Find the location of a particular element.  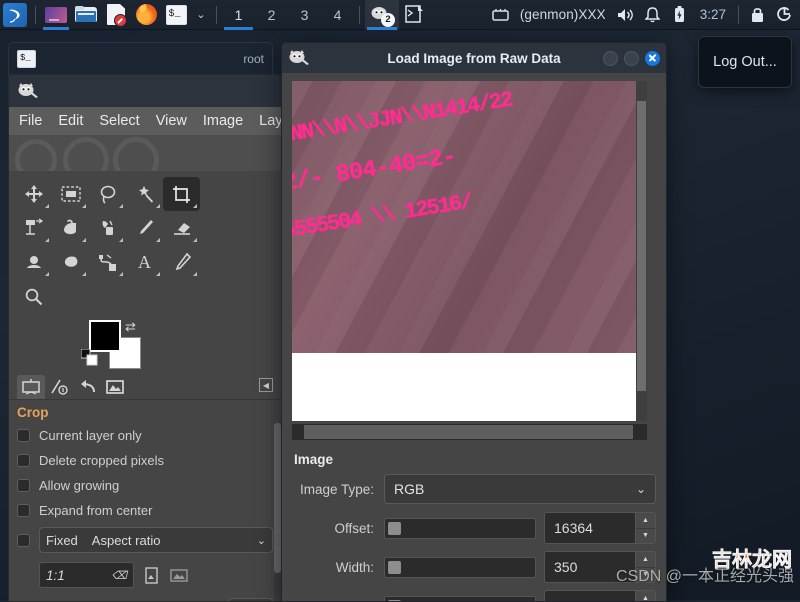

landscape-orientation-icon is located at coordinates (179, 575).